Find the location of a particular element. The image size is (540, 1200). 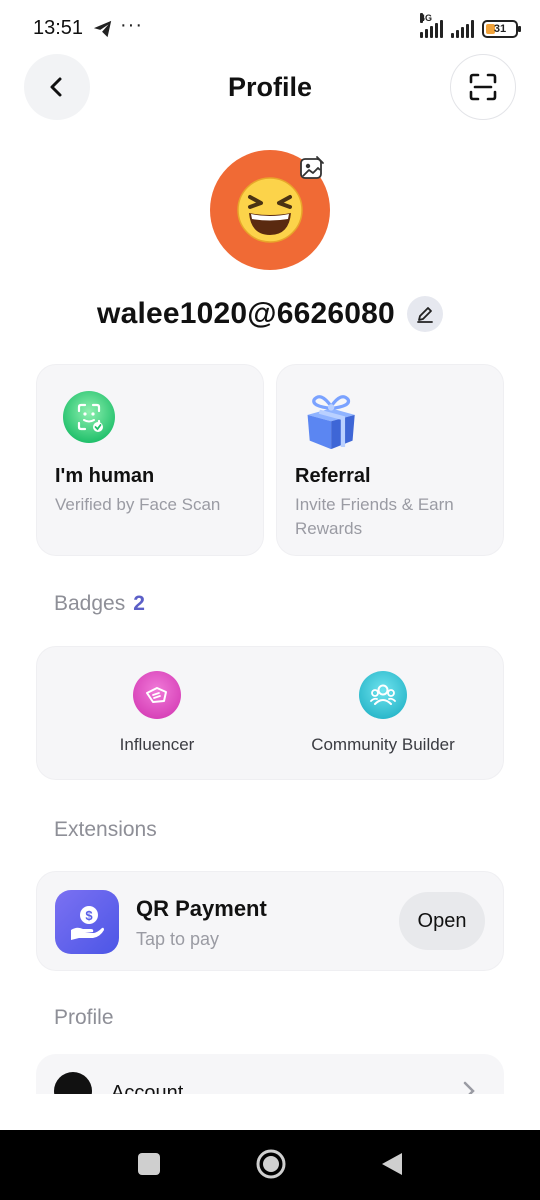

laughing-face-icon is located at coordinates (270, 210).